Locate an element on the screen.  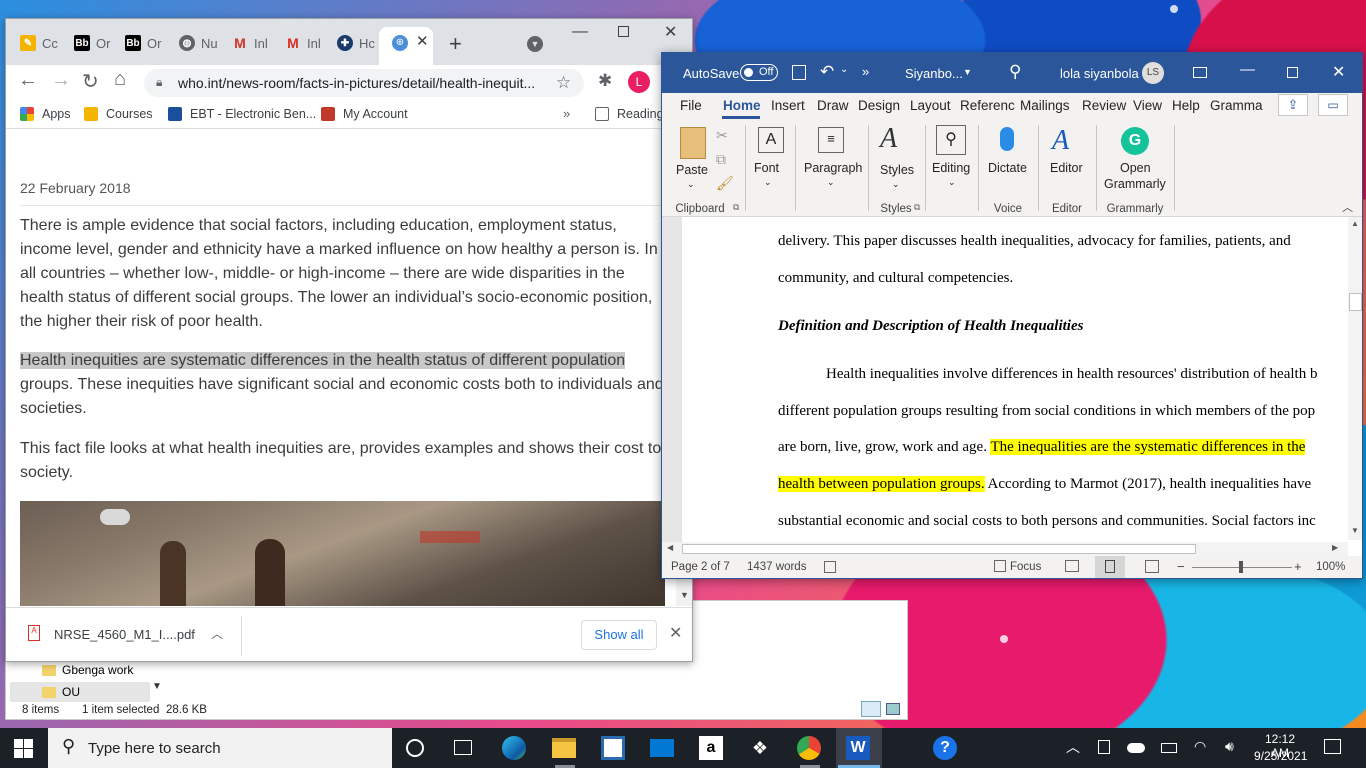
tab-grammarly: Gramma is located at coordinates (1236, 105).